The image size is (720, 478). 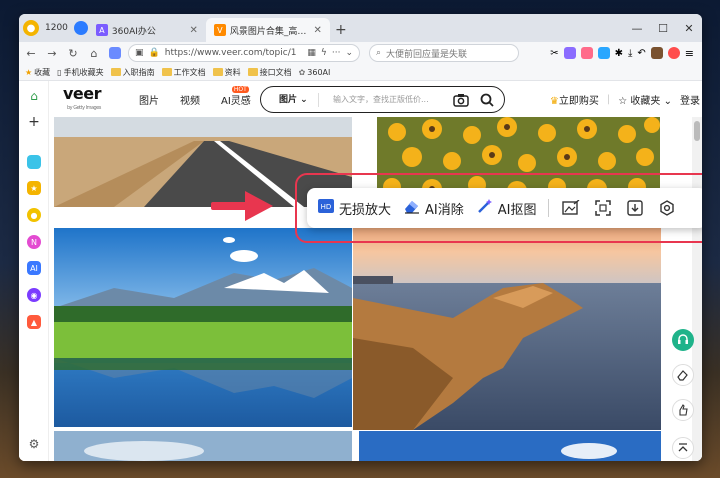 I want to click on nav-item-ai: AI灵感 HOT, so click(x=236, y=99).